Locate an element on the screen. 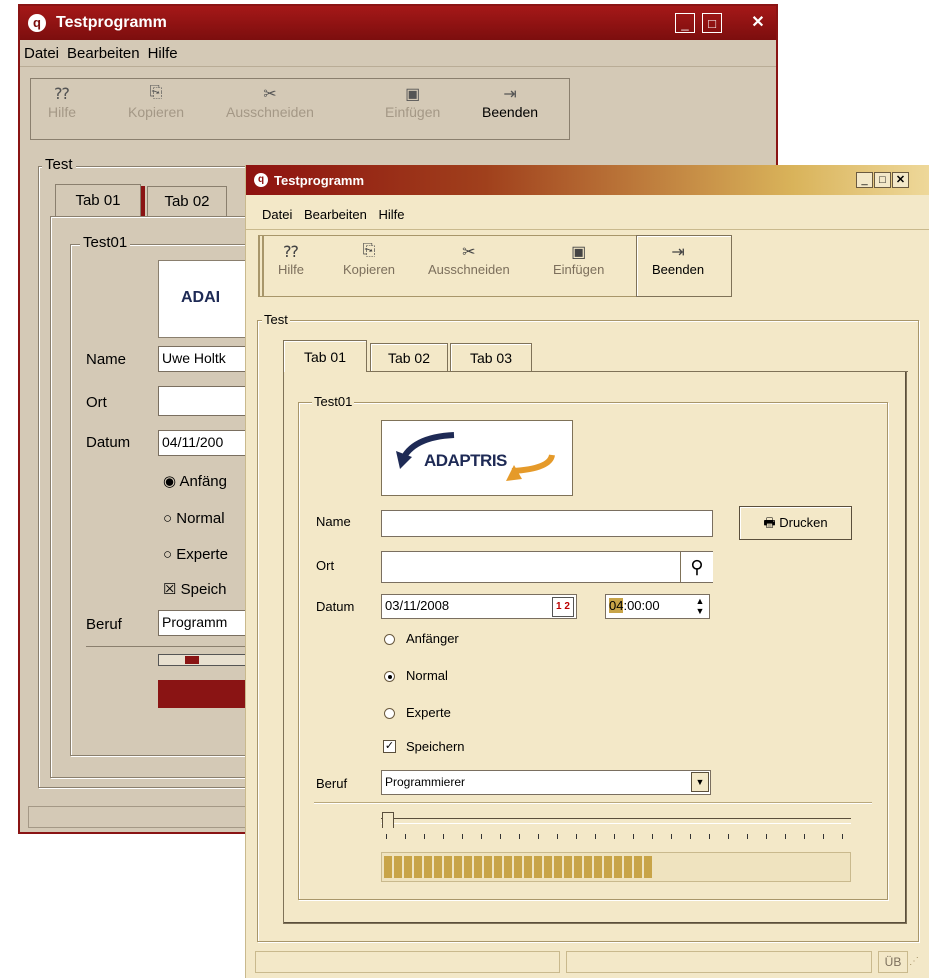  app-icon: q is located at coordinates (37, 23).